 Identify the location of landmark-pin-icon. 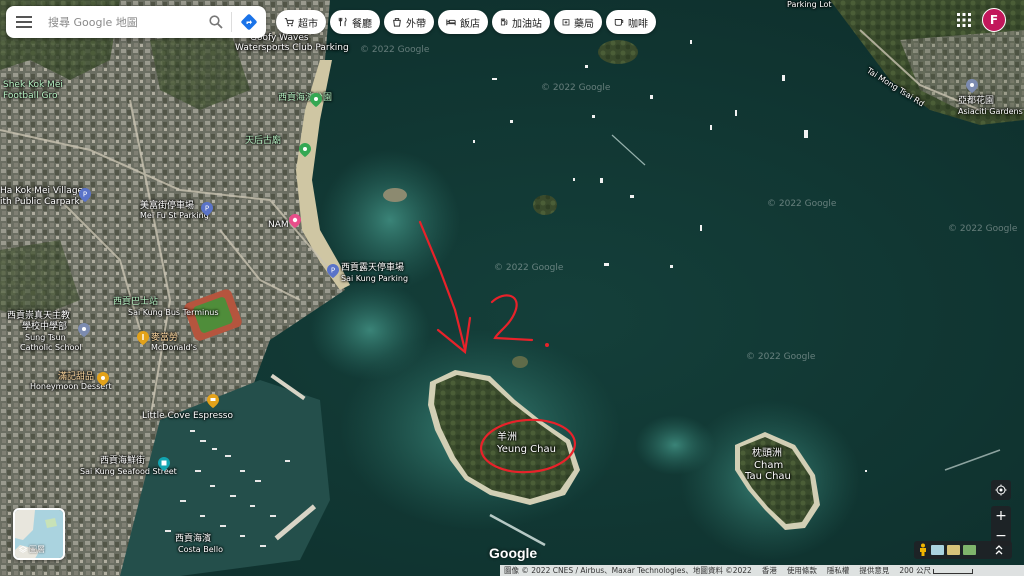
(164, 464).